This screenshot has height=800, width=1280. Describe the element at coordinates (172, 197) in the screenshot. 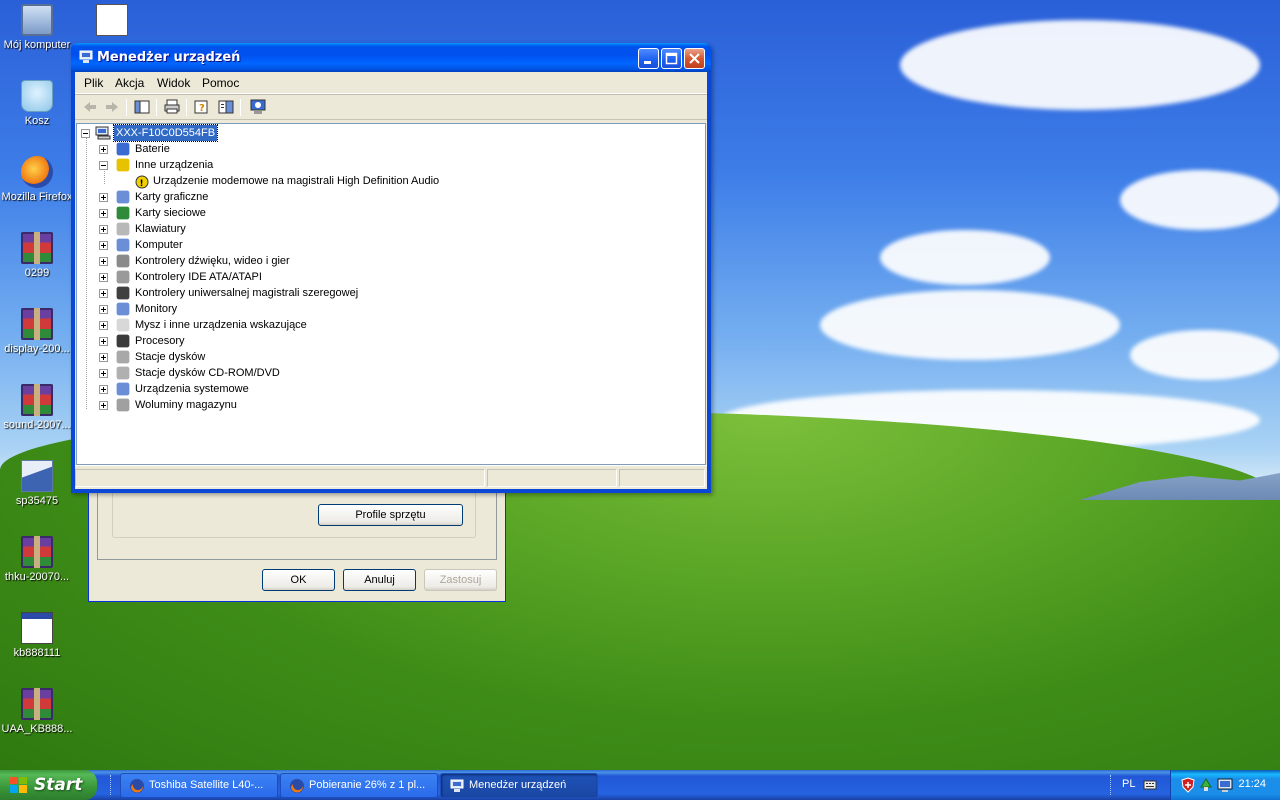

I see `tree-node-label: Karty graficzne` at that location.